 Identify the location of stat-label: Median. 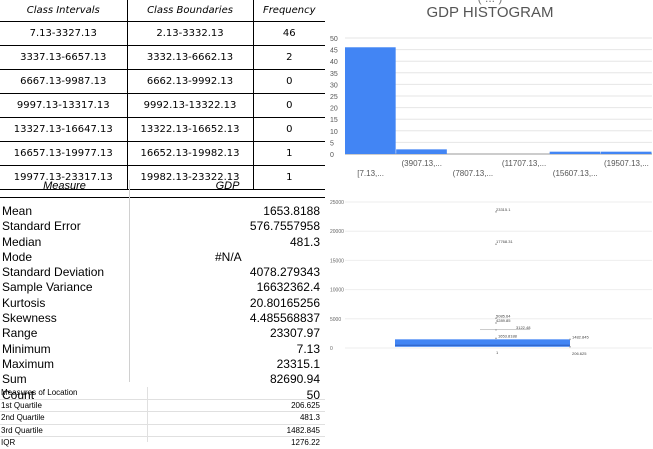
(22, 241).